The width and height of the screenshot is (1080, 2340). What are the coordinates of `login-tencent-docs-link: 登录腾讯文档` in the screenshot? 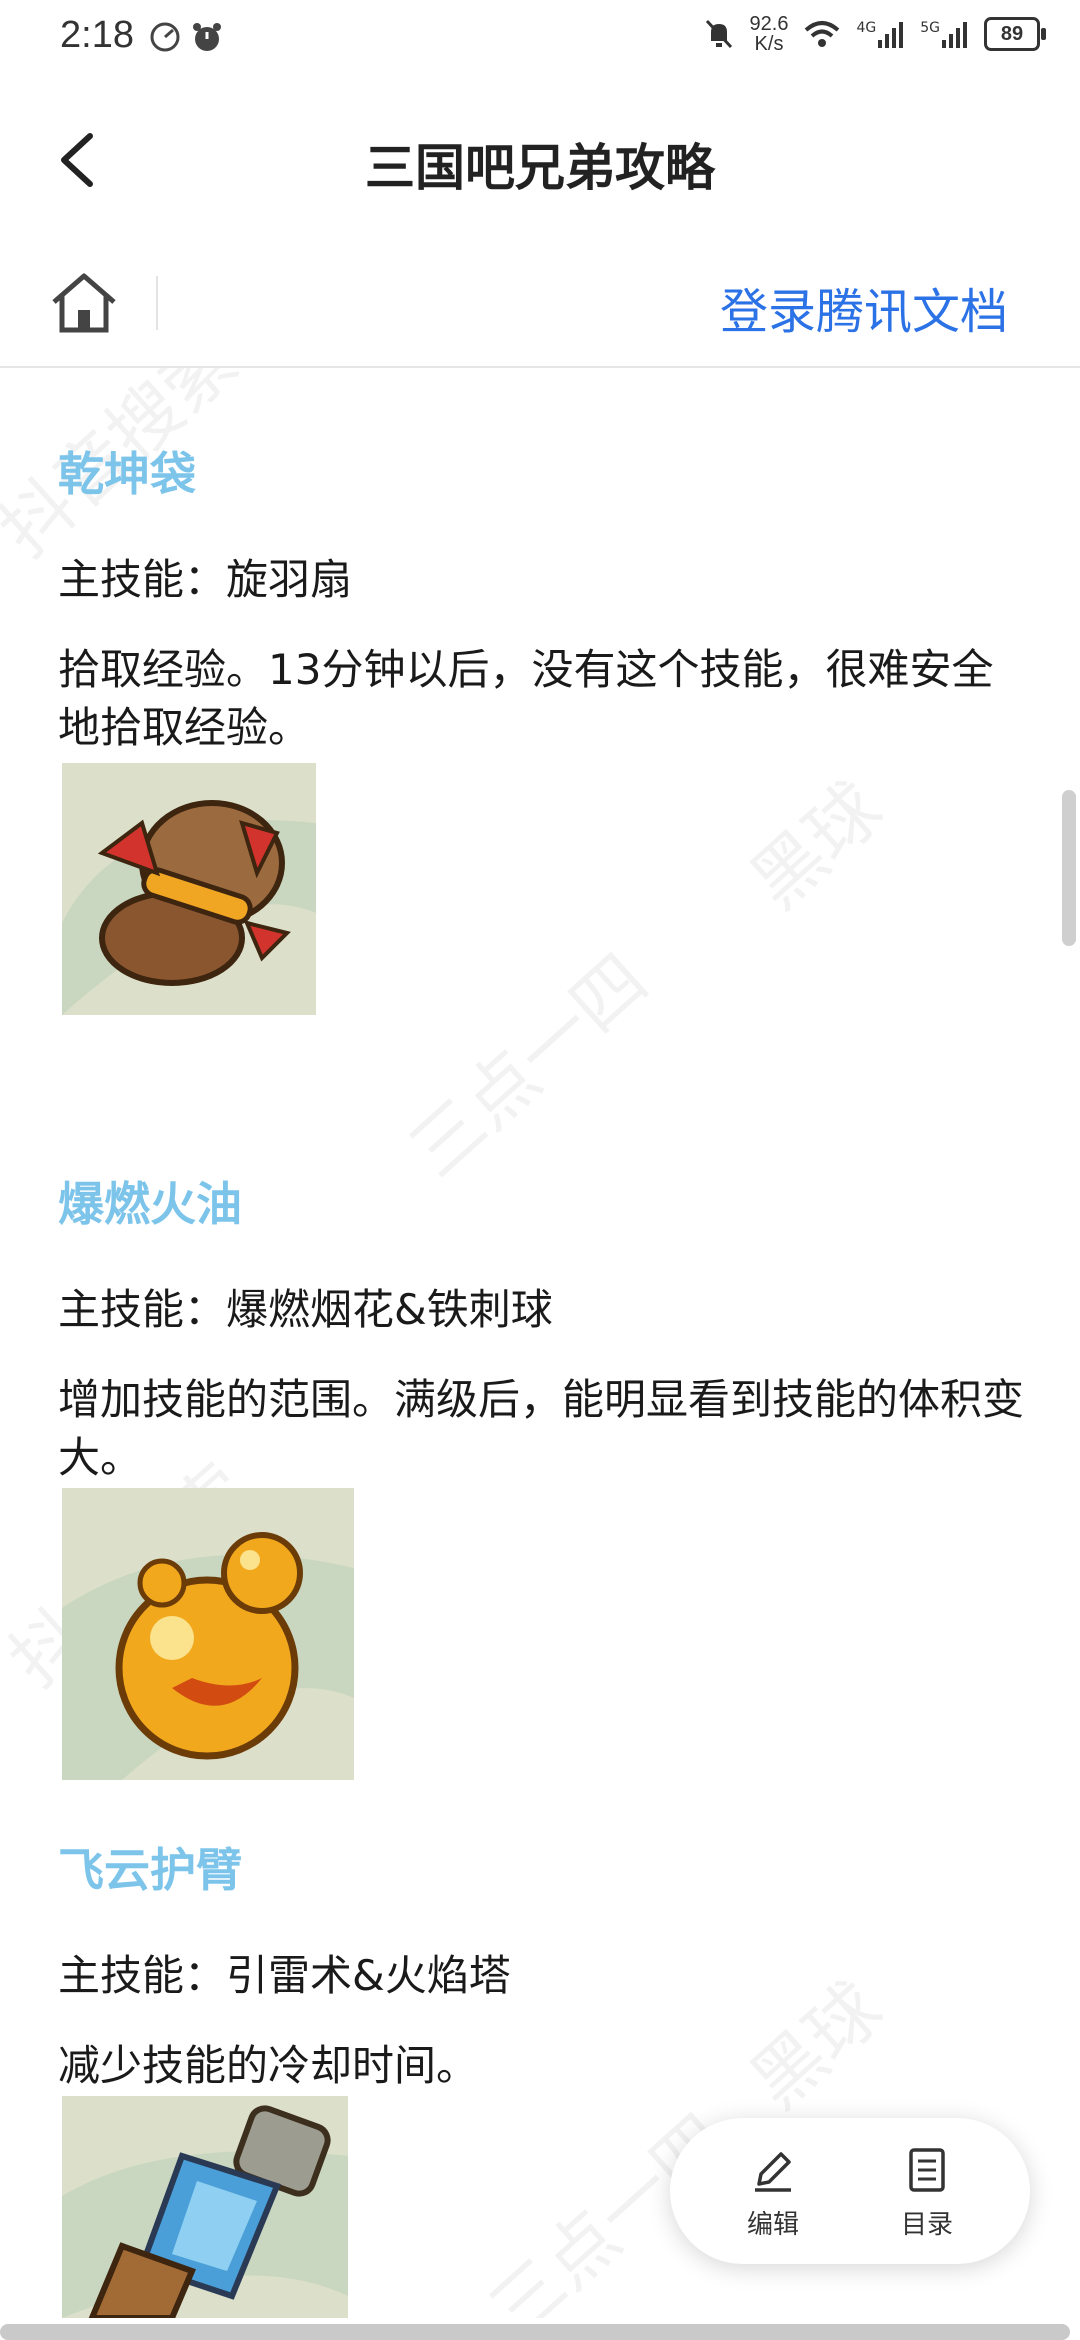 It's located at (864, 307).